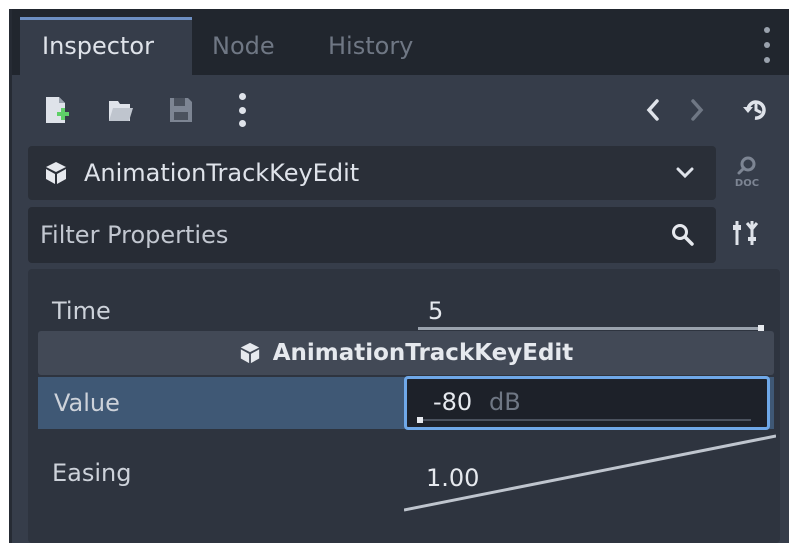 The height and width of the screenshot is (543, 789). Describe the element at coordinates (590, 328) in the screenshot. I see `time-slider-track` at that location.